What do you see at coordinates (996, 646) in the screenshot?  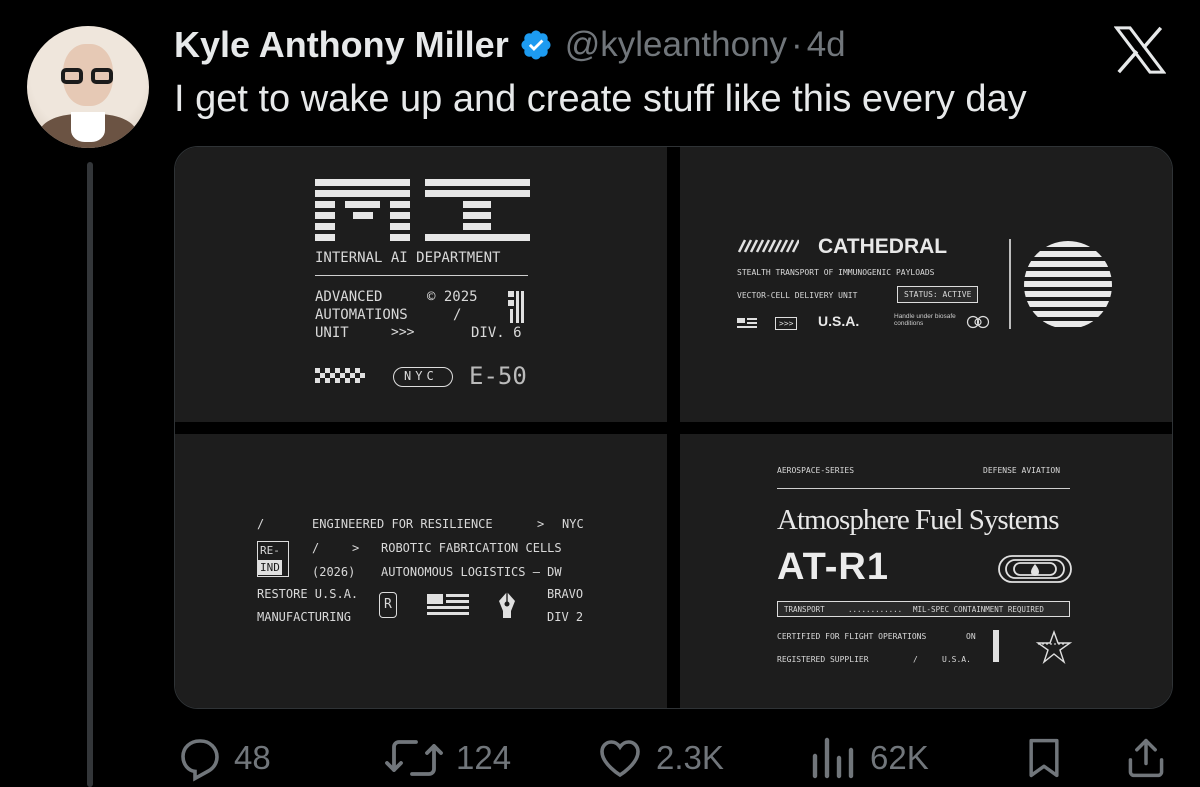 I see `vertical-bar` at bounding box center [996, 646].